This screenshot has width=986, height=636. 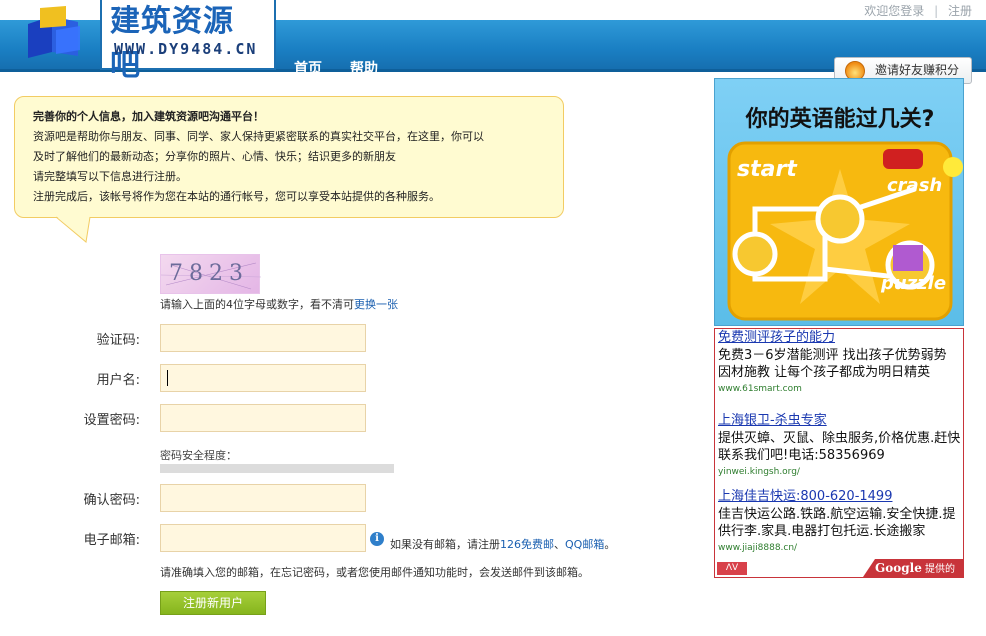 What do you see at coordinates (148, 116) in the screenshot?
I see `intro-heading: 完善你的个人信息，加入建筑资源吧沟通平台！` at bounding box center [148, 116].